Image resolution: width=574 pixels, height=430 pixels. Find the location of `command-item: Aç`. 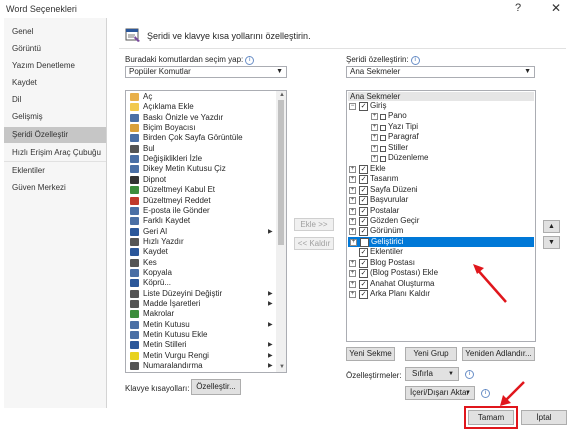

command-item: Aç is located at coordinates (201, 97).